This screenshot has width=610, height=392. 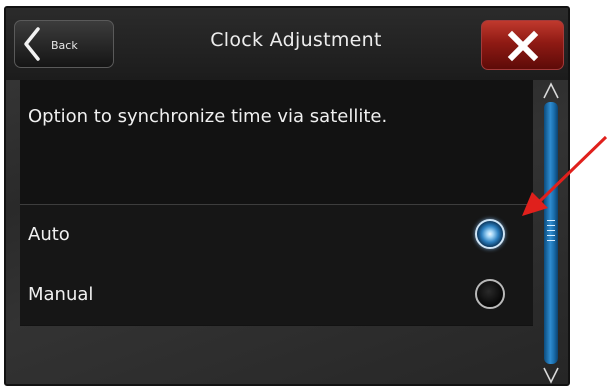 I want to click on back-label: Back, so click(x=64, y=45).